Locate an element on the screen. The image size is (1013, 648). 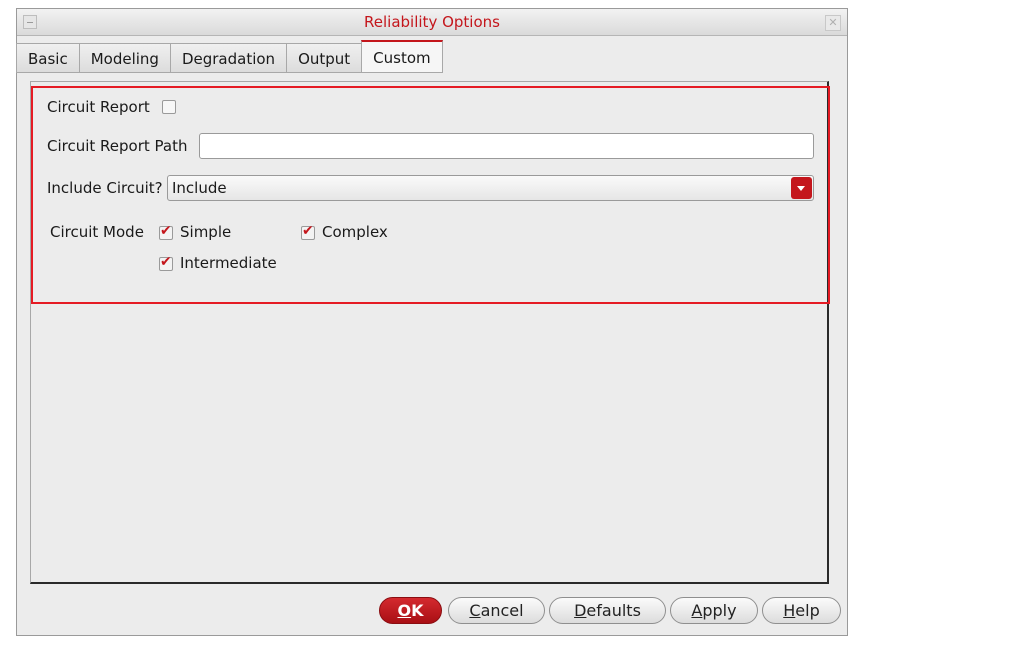
complex-label: Complex is located at coordinates (355, 232).